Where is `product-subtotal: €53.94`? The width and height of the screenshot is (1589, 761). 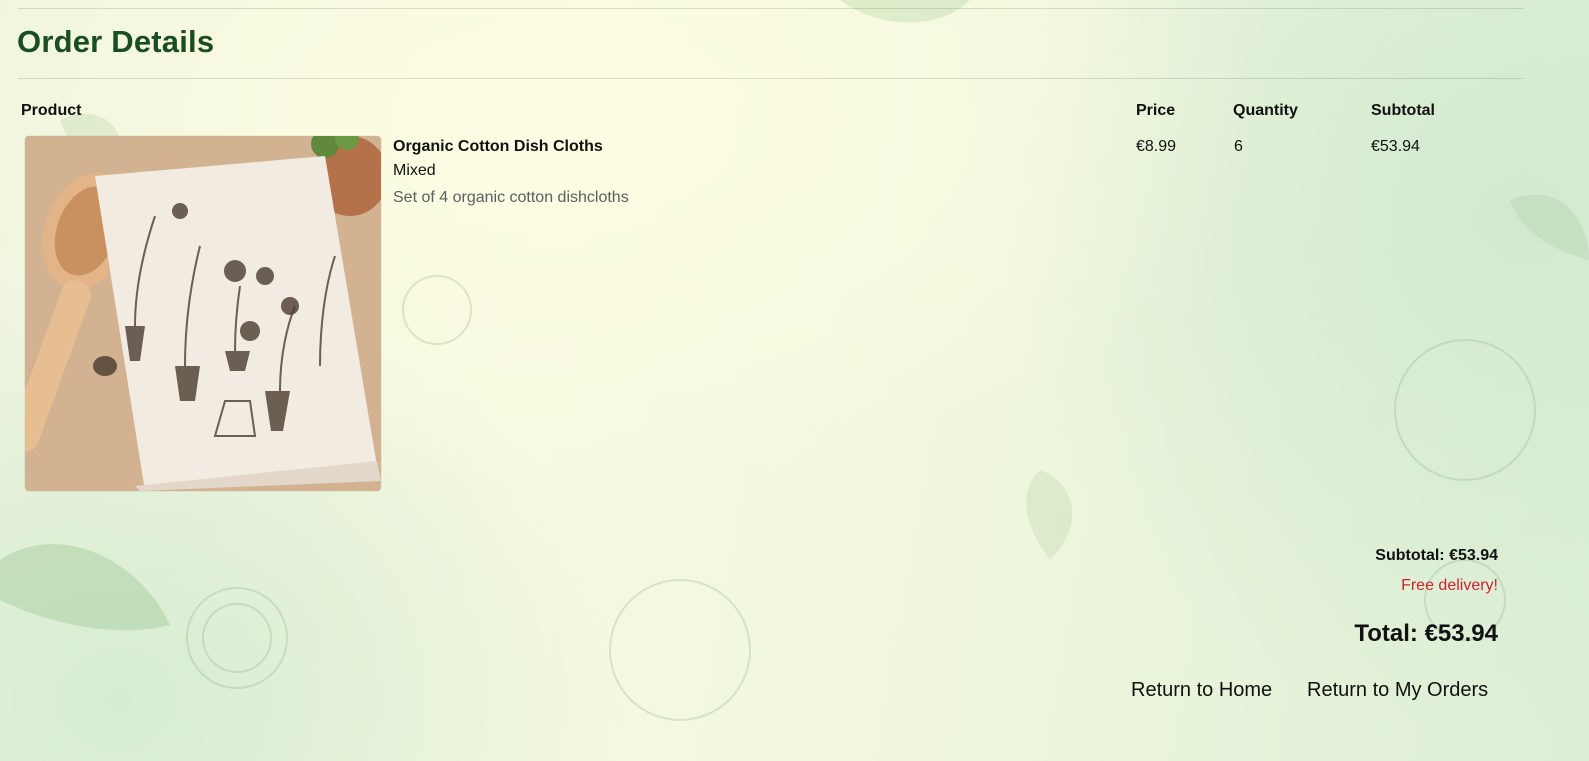
product-subtotal: €53.94 is located at coordinates (1395, 146).